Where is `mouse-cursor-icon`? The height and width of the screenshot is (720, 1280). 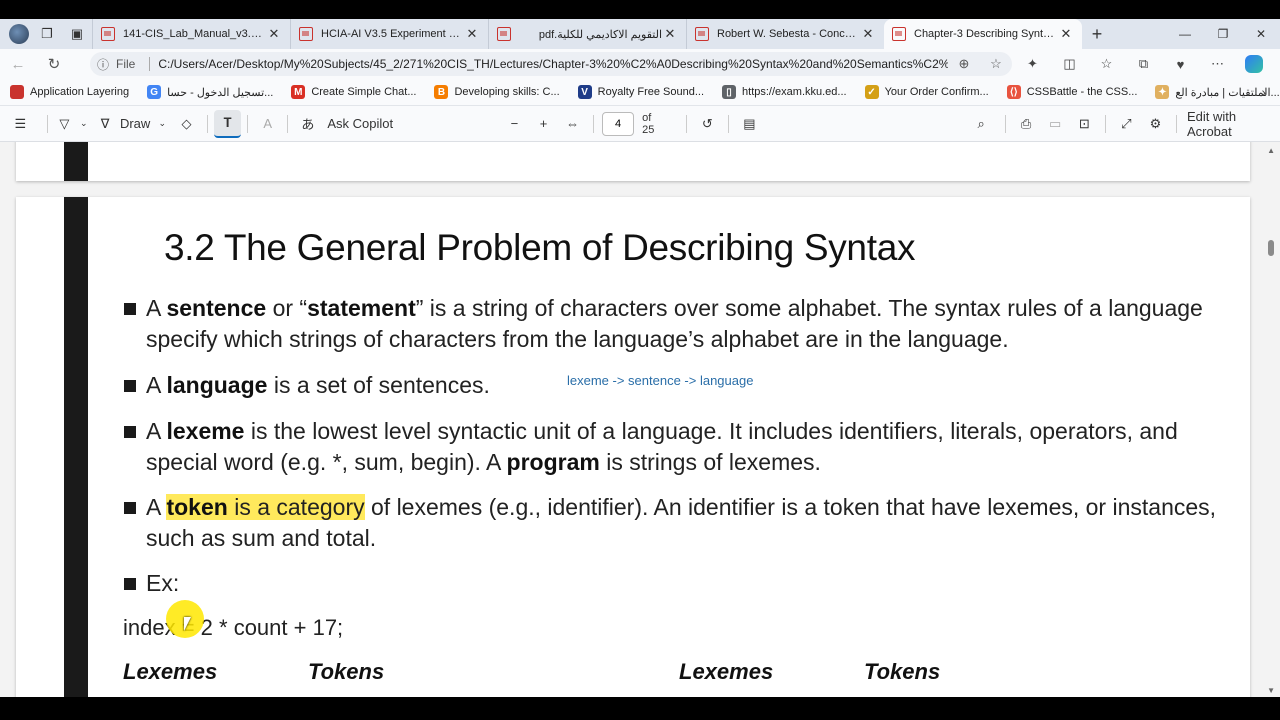 mouse-cursor-icon is located at coordinates (191, 624).